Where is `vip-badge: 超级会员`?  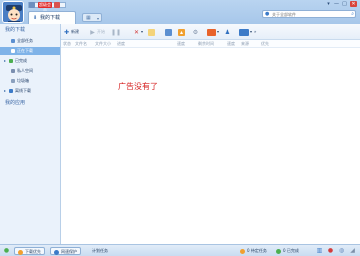 vip-badge: 超级会员 is located at coordinates (45, 7).